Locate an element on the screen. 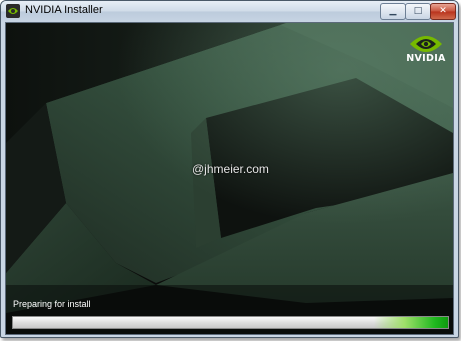 This screenshot has height=341, width=461. watermark-text: @jhmeier.com is located at coordinates (230, 169).